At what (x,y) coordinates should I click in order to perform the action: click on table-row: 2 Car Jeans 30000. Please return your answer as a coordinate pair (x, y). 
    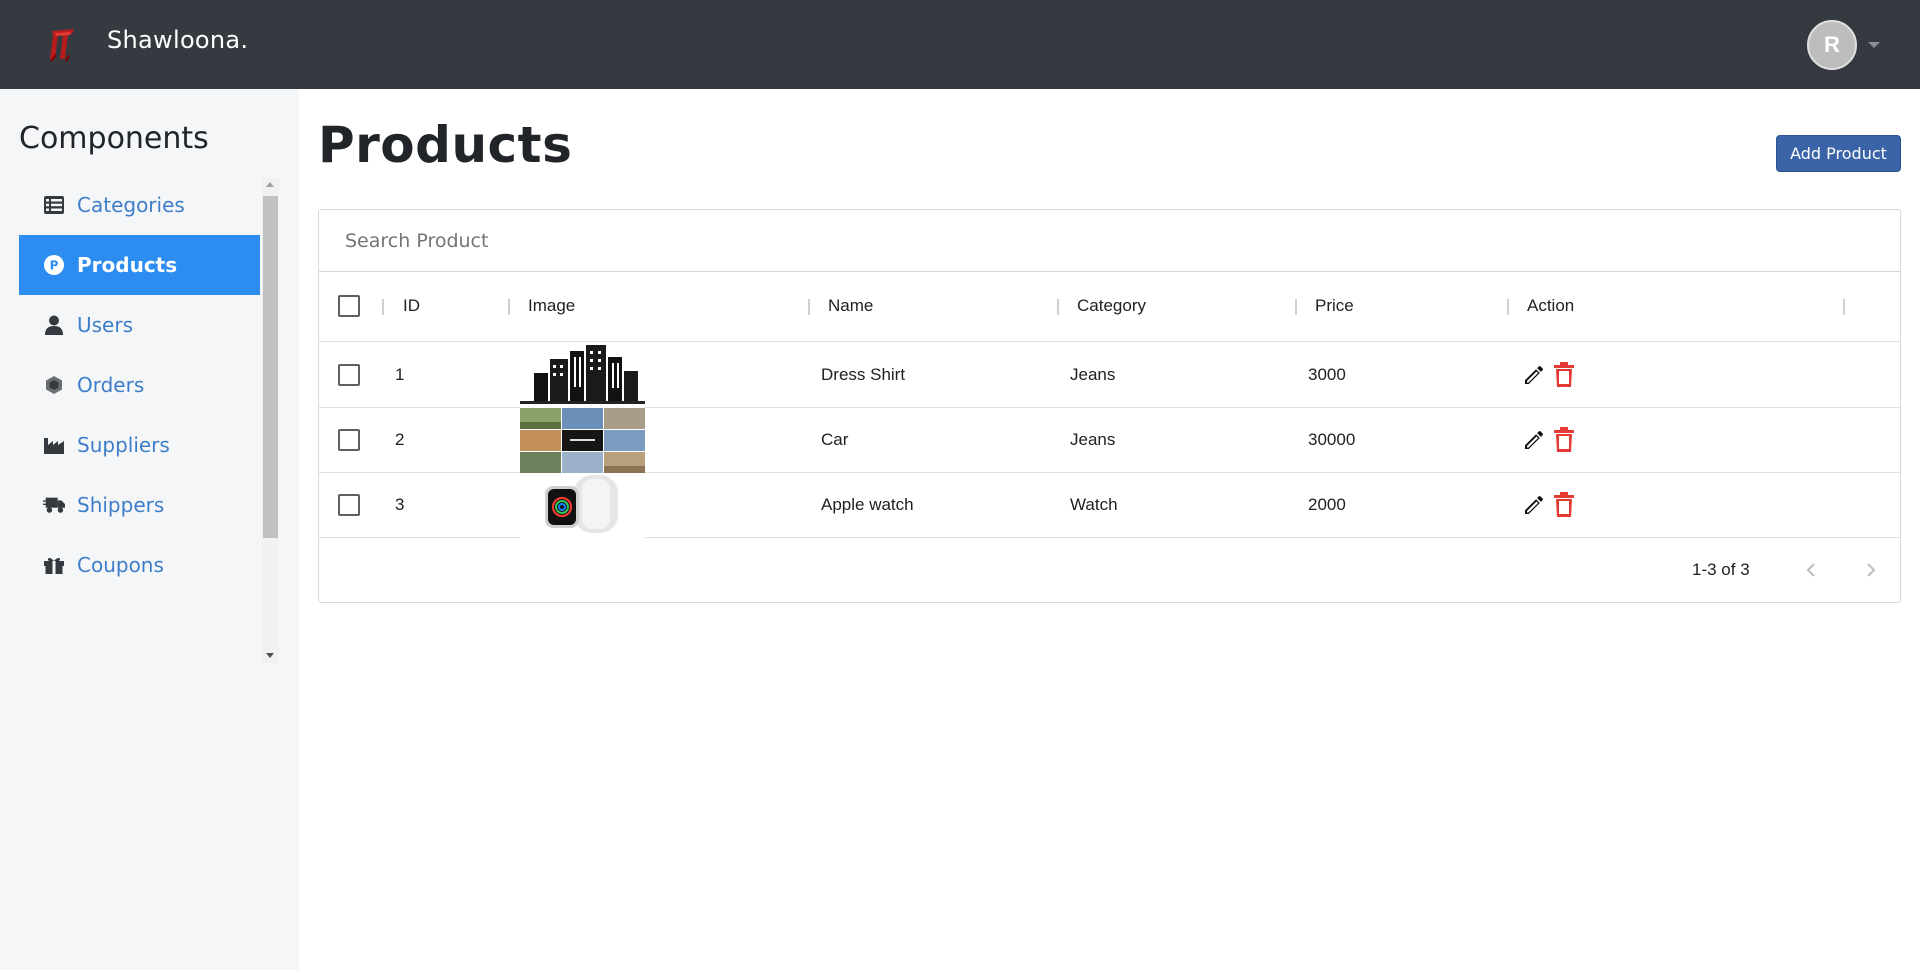
    Looking at the image, I should click on (1109, 440).